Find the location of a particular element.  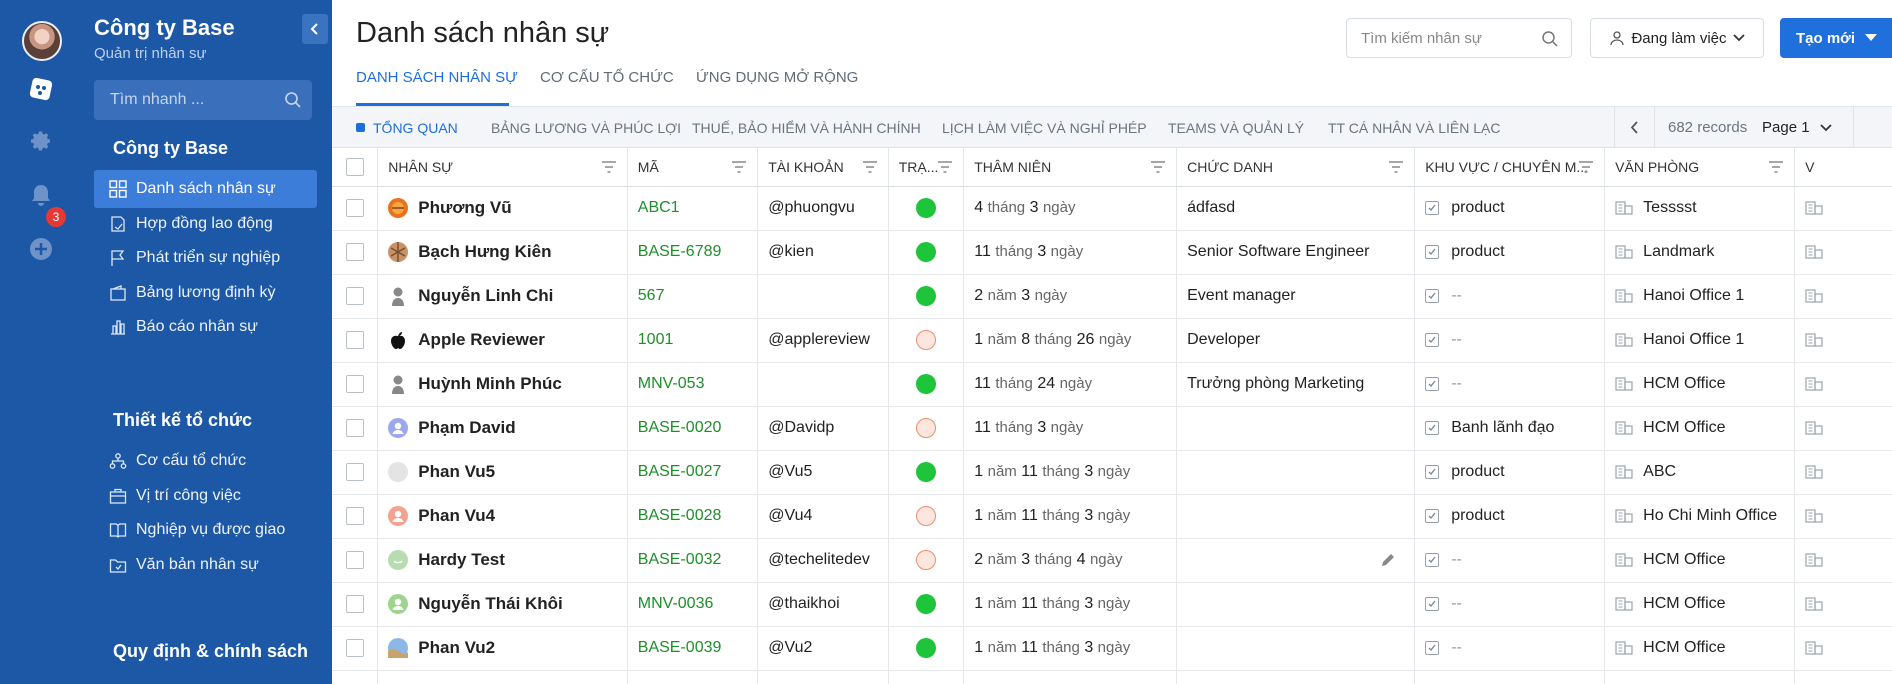

tenure-unit: năm is located at coordinates (1002, 559).